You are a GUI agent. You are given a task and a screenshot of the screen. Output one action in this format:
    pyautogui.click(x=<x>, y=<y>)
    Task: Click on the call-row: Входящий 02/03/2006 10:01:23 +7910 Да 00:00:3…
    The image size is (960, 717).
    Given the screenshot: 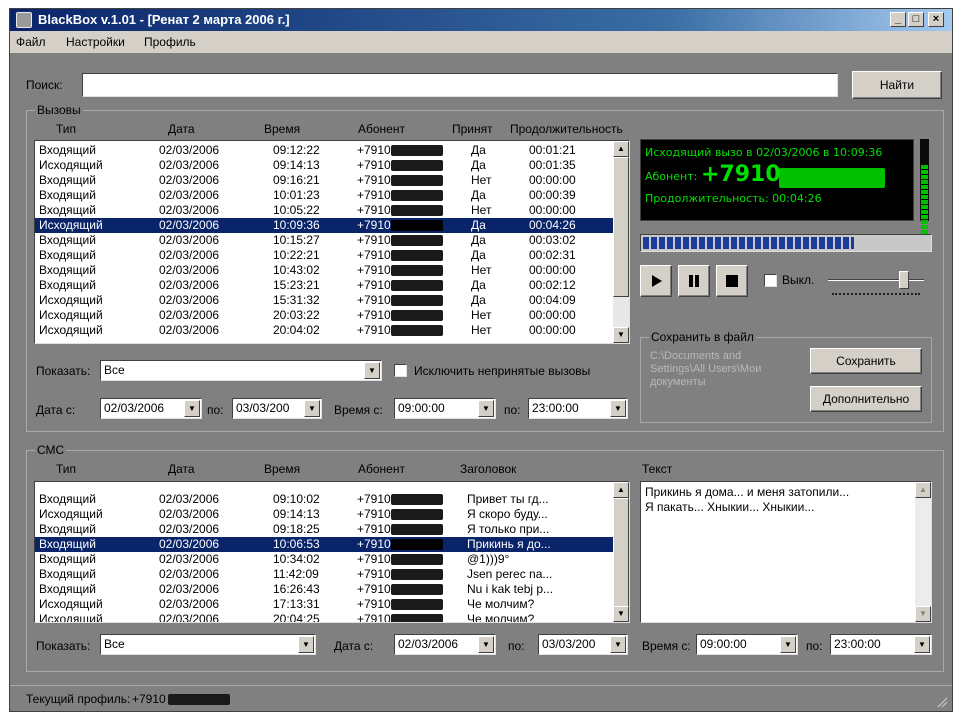 What is the action you would take?
    pyautogui.click(x=324, y=195)
    